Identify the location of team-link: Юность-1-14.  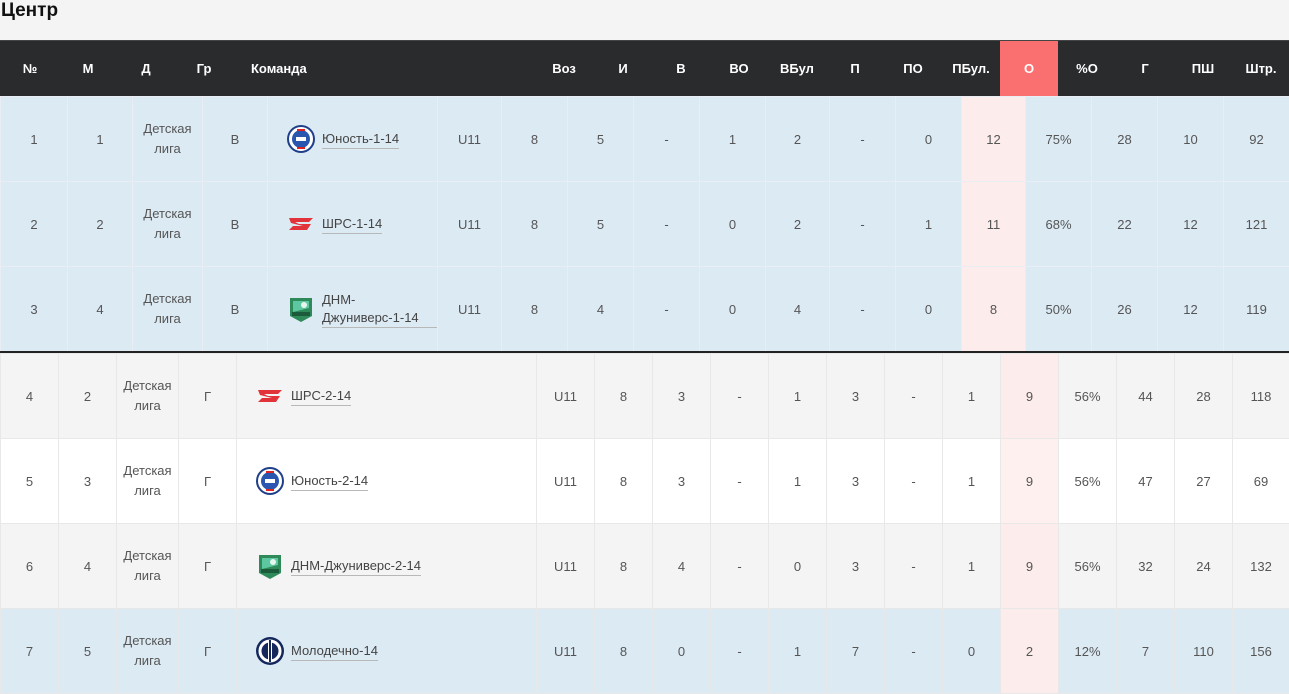
(360, 139).